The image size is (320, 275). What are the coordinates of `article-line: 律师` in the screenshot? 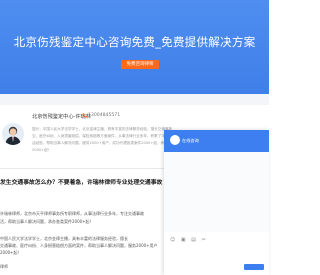 It's located at (4, 266).